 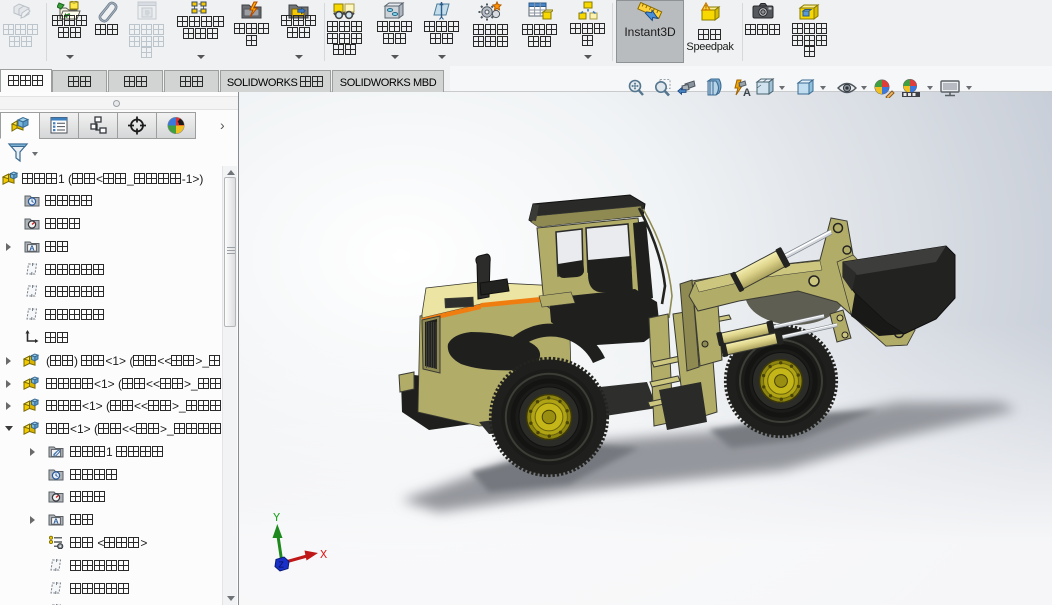 I want to click on svg-text: Z, so click(x=282, y=566).